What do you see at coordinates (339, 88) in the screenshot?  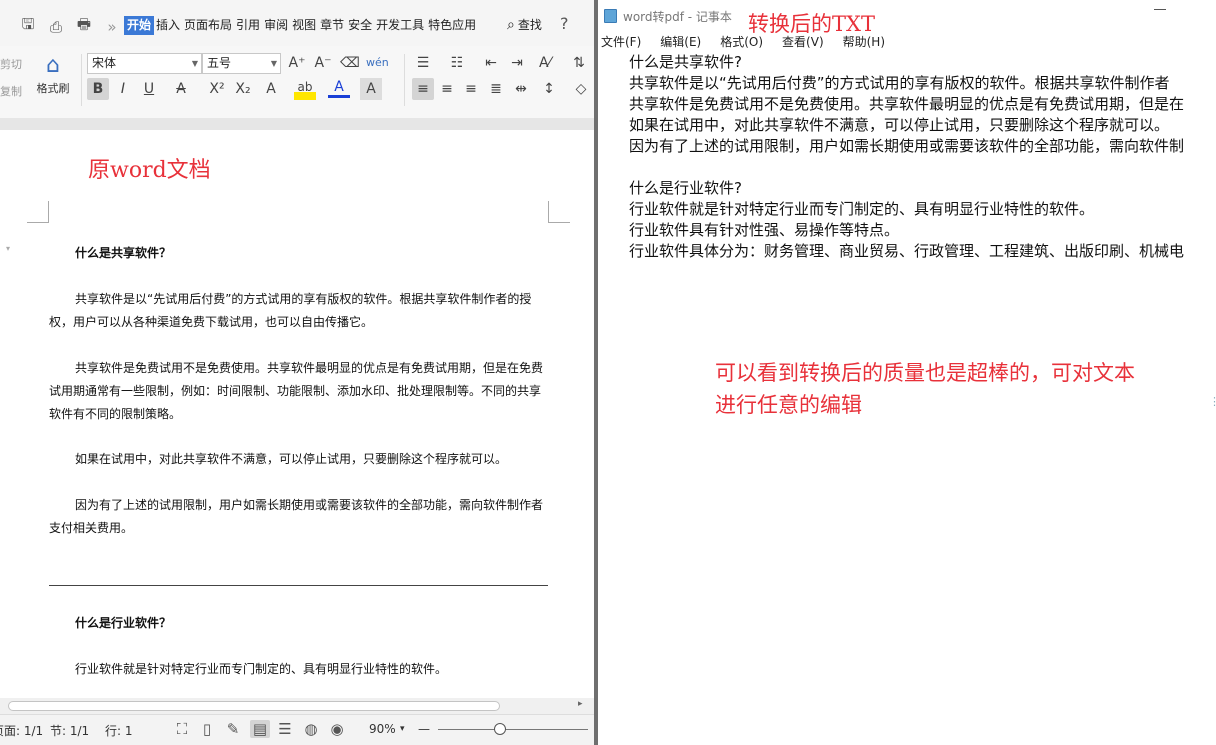 I see `font-color-icon: A` at bounding box center [339, 88].